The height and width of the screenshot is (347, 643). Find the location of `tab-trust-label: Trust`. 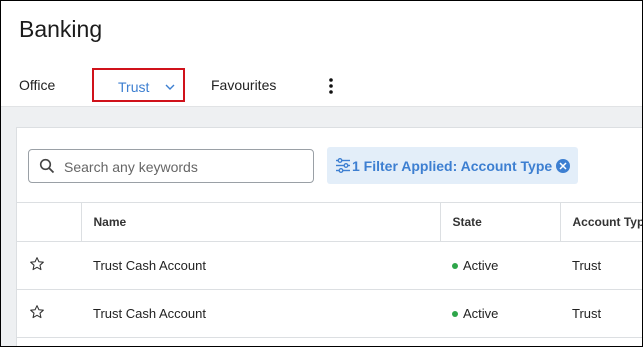

tab-trust-label: Trust is located at coordinates (134, 87).